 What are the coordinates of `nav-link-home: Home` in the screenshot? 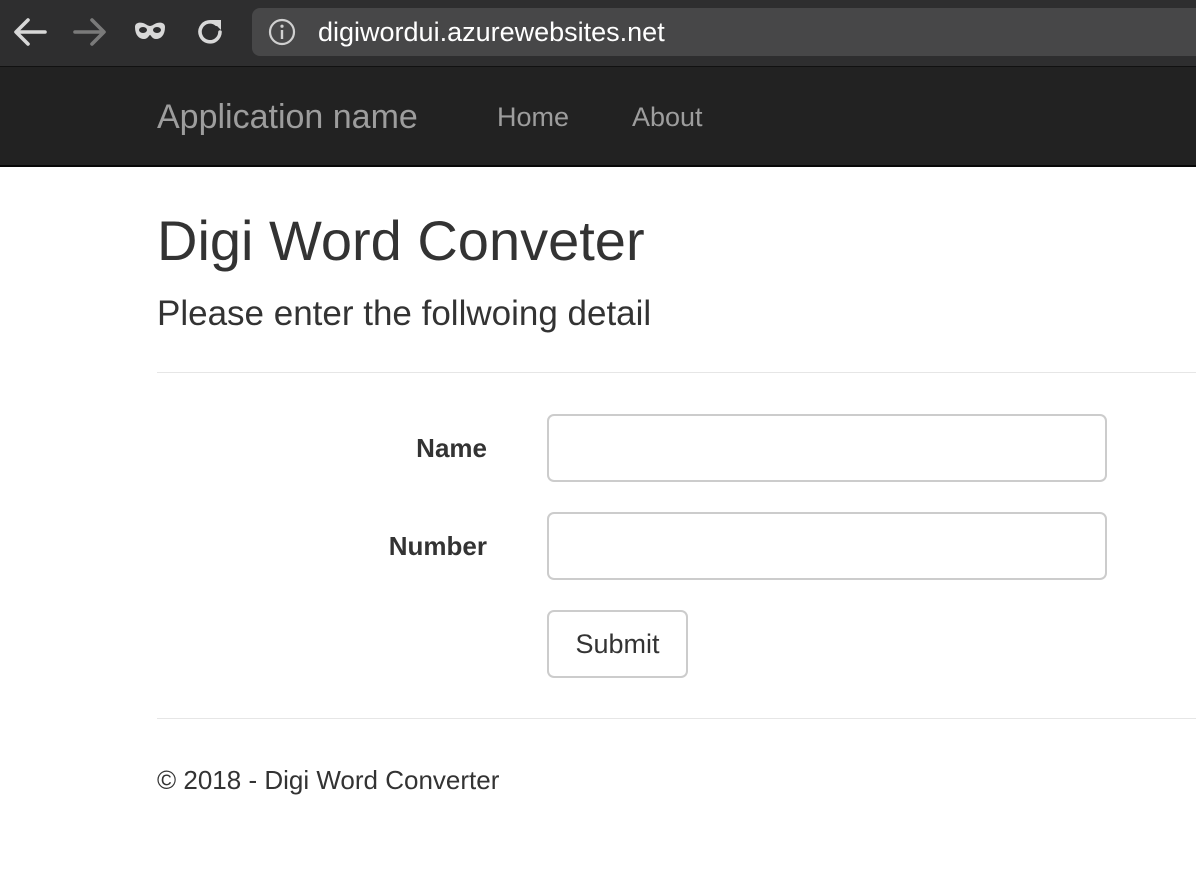 It's located at (533, 117).